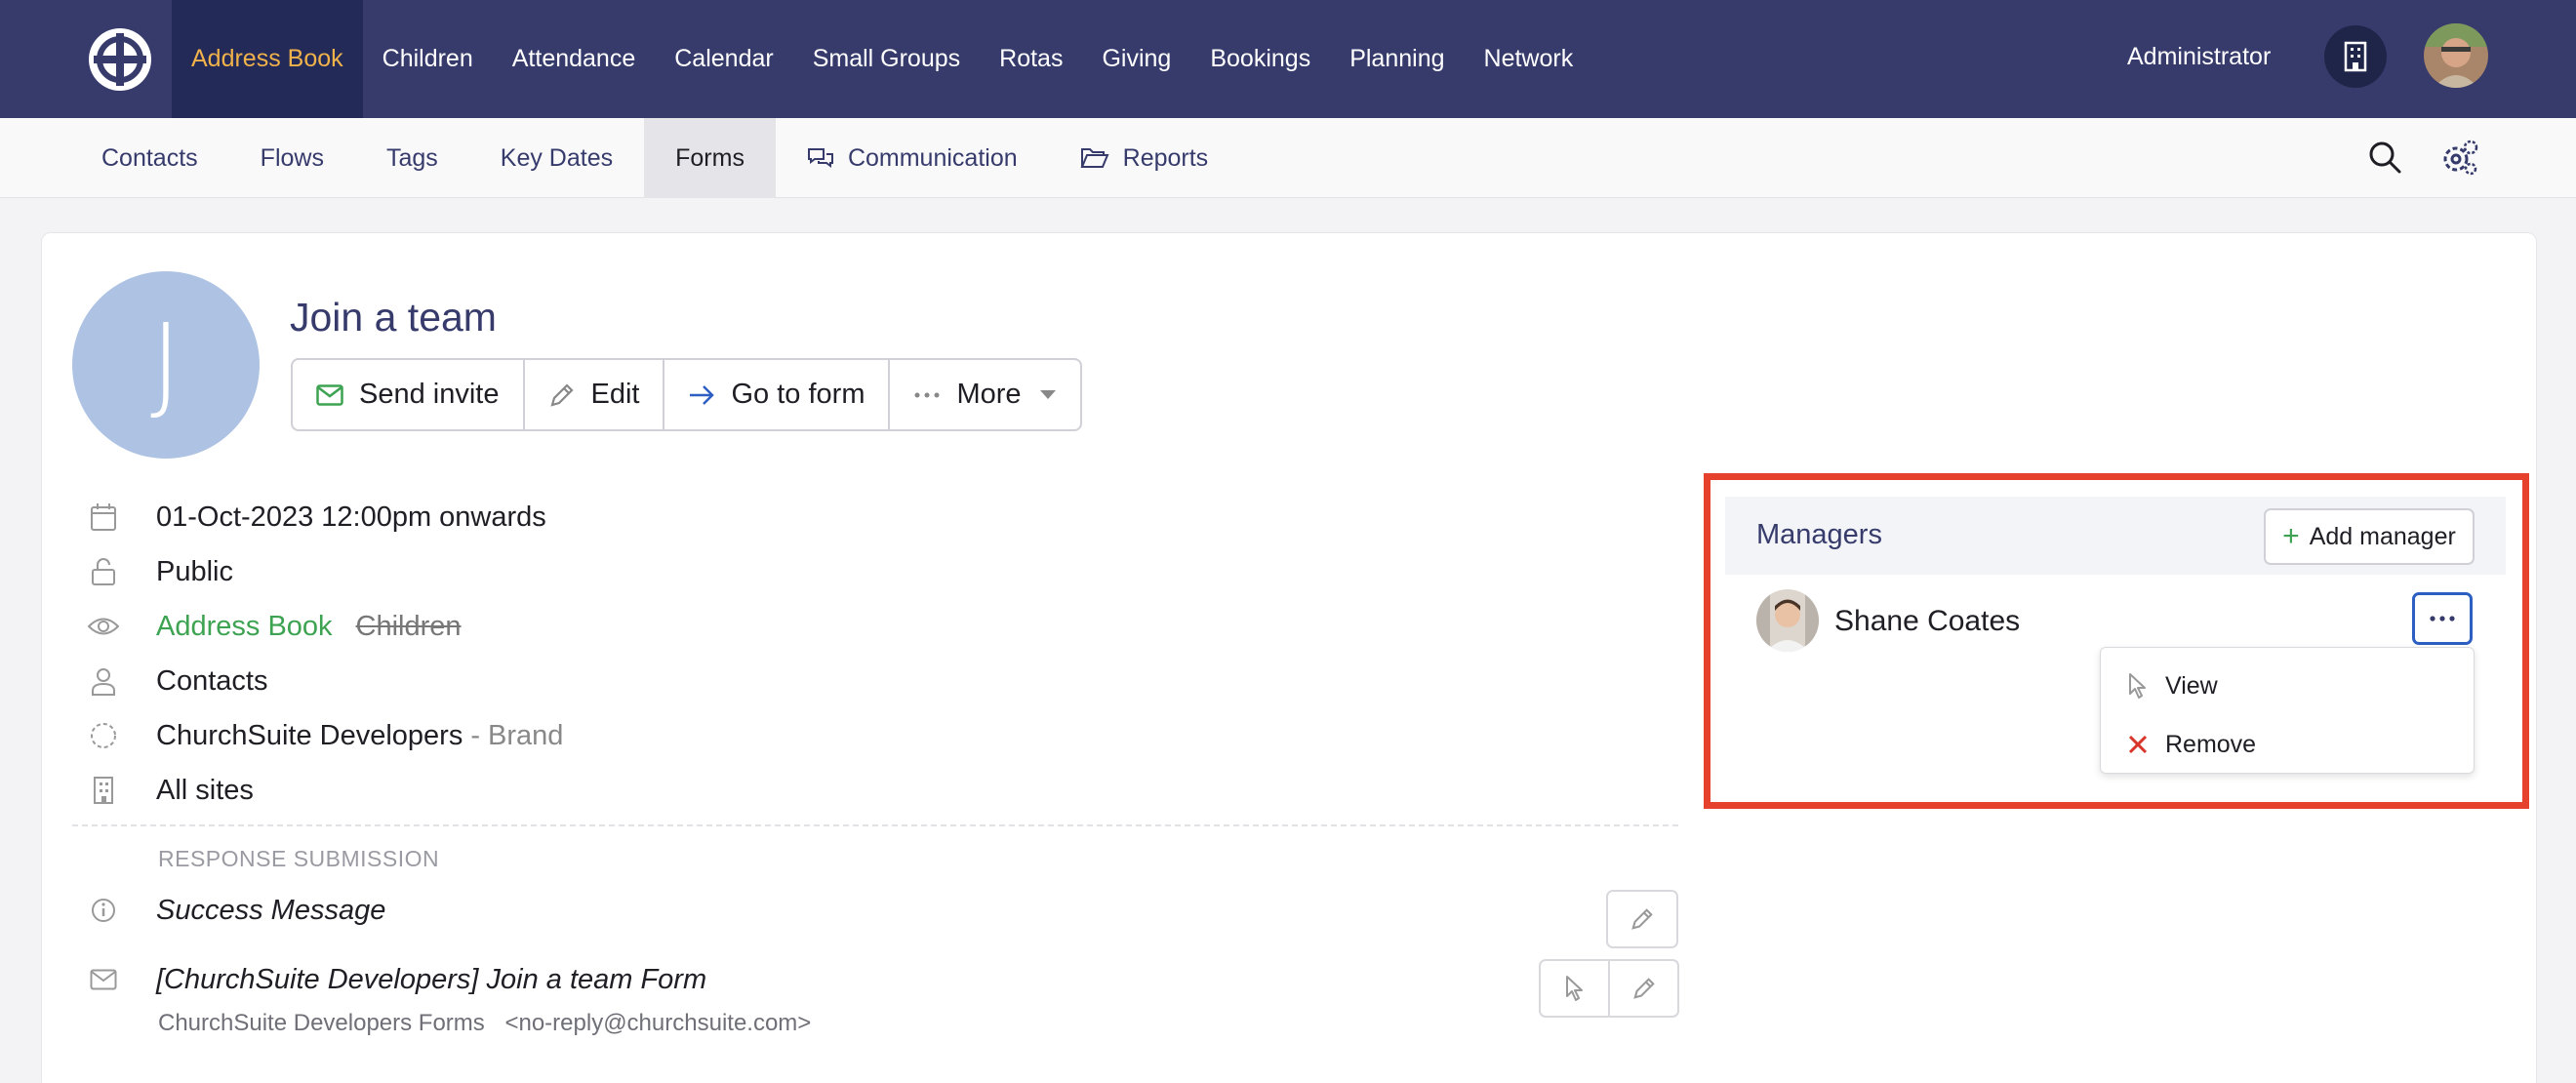 The height and width of the screenshot is (1083, 2576). Describe the element at coordinates (517, 735) in the screenshot. I see `brand-suffix: - Brand` at that location.